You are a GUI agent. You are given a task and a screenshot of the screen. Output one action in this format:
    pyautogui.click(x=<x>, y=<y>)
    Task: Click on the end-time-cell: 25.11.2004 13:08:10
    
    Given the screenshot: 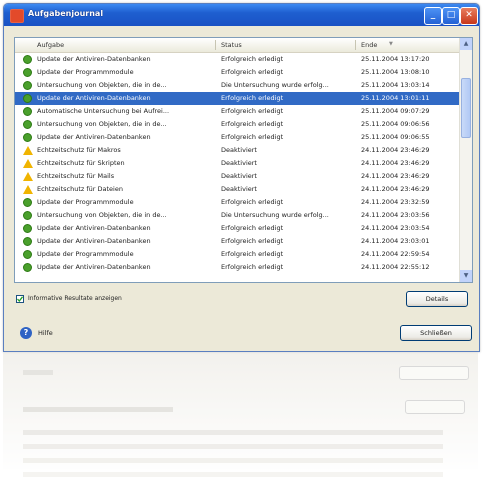 What is the action you would take?
    pyautogui.click(x=395, y=72)
    